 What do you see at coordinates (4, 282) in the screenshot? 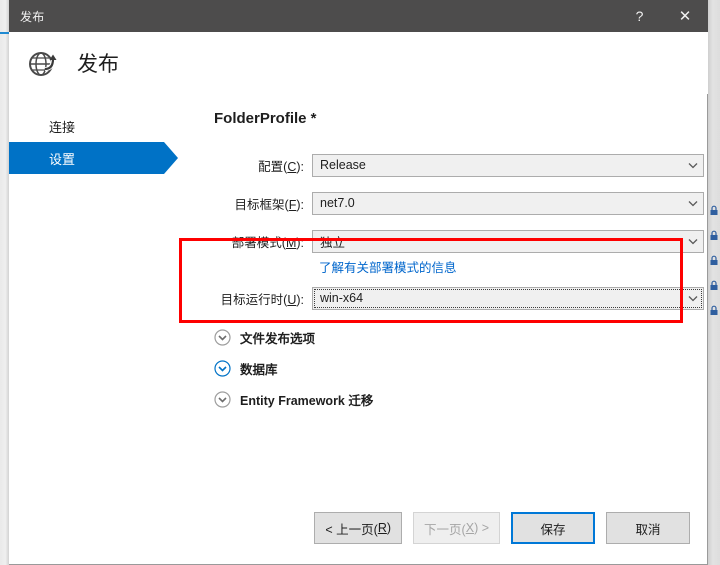
I see `background-left-strip` at bounding box center [4, 282].